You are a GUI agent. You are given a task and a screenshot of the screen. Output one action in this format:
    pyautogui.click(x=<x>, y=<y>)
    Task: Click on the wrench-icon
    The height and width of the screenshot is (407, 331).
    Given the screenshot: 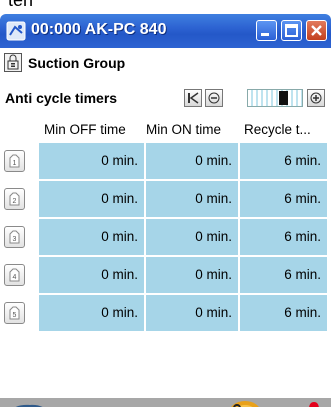 What is the action you would take?
    pyautogui.click(x=245, y=403)
    